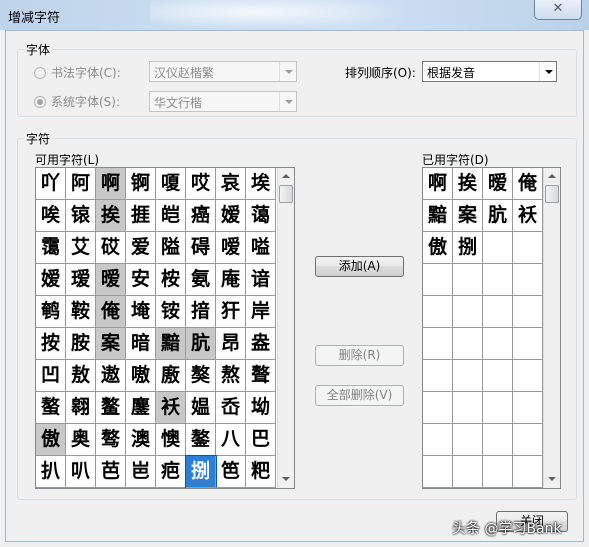 This screenshot has height=547, width=589. What do you see at coordinates (141, 440) in the screenshot?
I see `available-cell: 澳` at bounding box center [141, 440].